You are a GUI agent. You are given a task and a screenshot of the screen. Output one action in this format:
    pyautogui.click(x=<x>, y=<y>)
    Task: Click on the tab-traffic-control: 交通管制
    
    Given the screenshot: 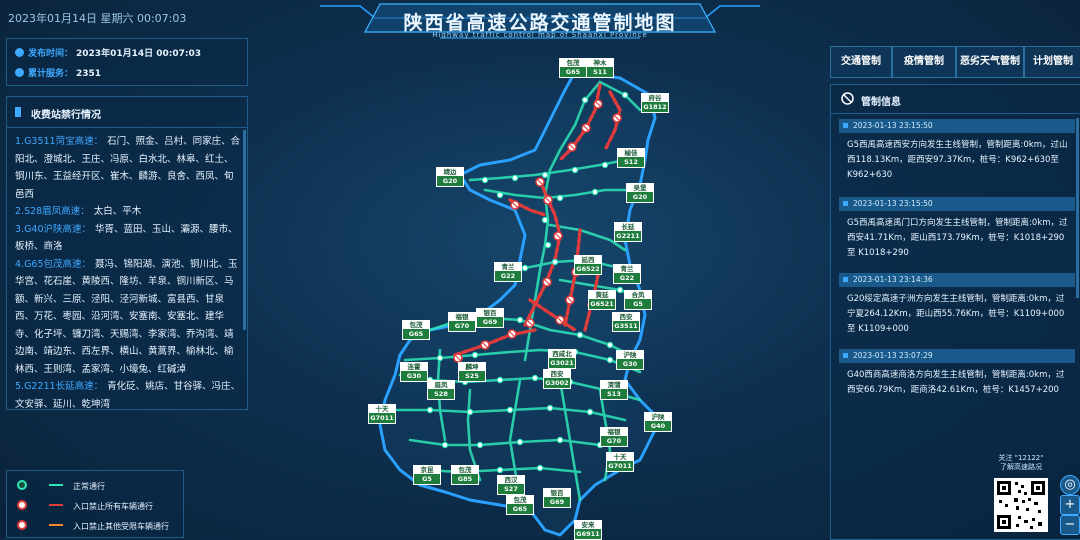 What is the action you would take?
    pyautogui.click(x=861, y=62)
    